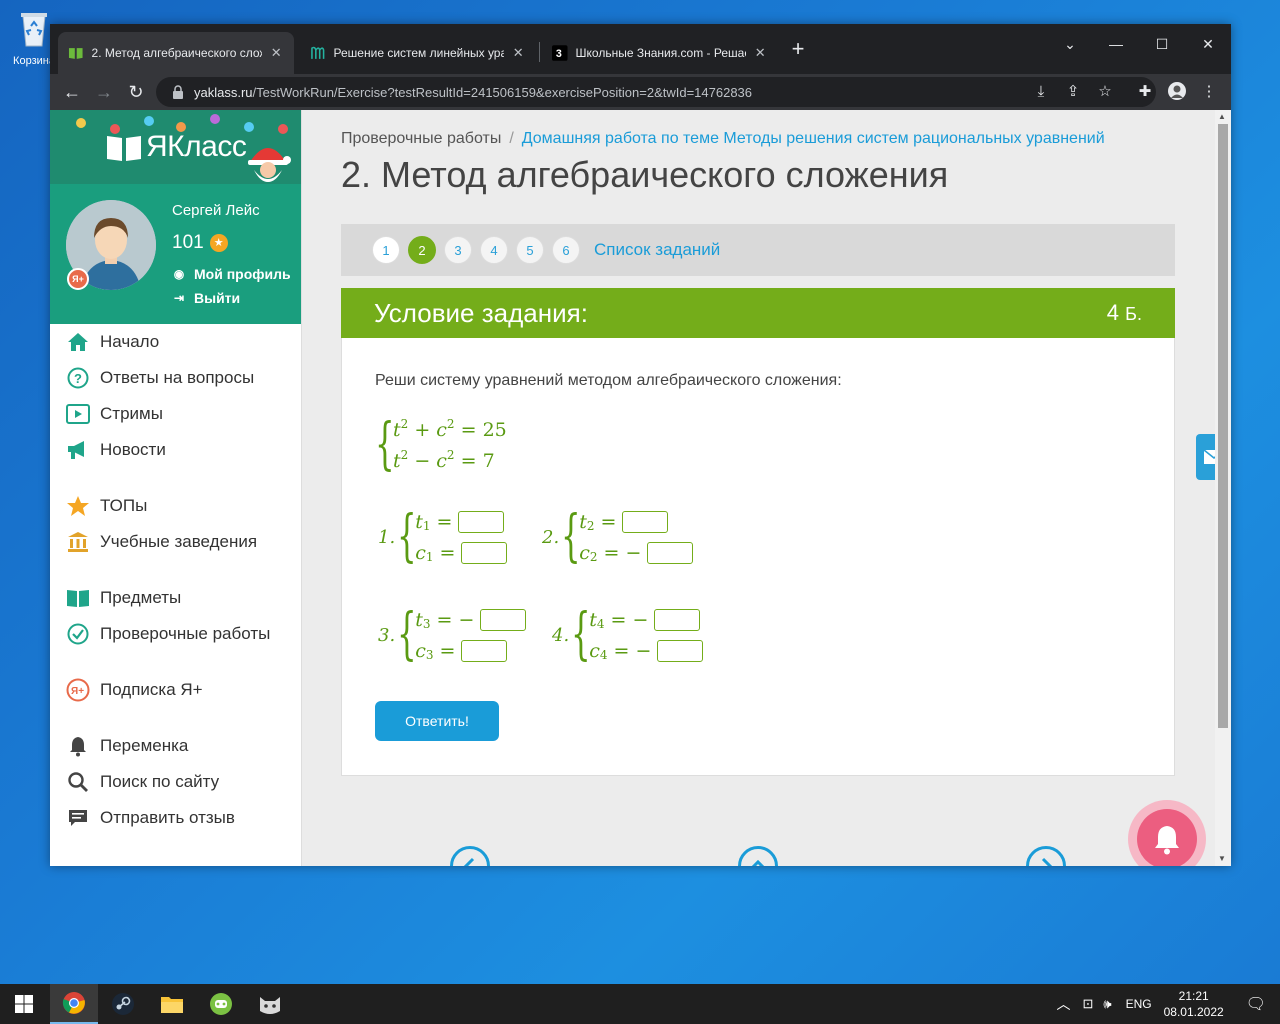 The image size is (1280, 1024). Describe the element at coordinates (470, 856) in the screenshot. I see `previous-exercise-button` at that location.